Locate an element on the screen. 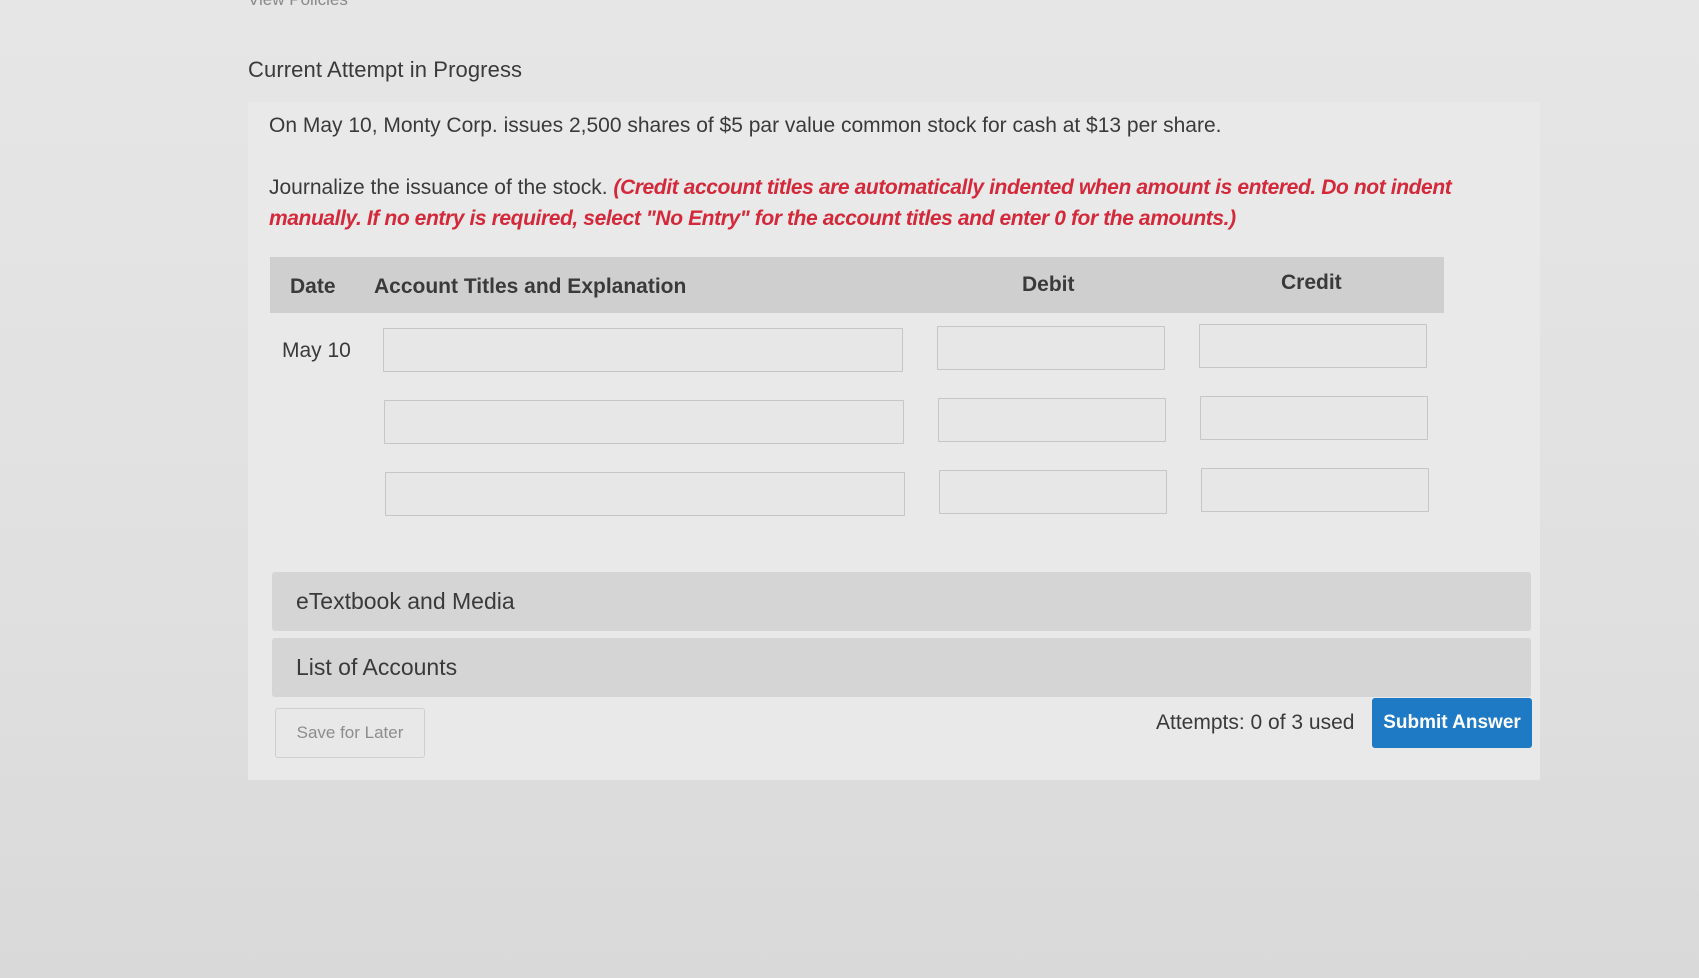 The width and height of the screenshot is (1699, 978). entry-date: May 10 is located at coordinates (316, 350).